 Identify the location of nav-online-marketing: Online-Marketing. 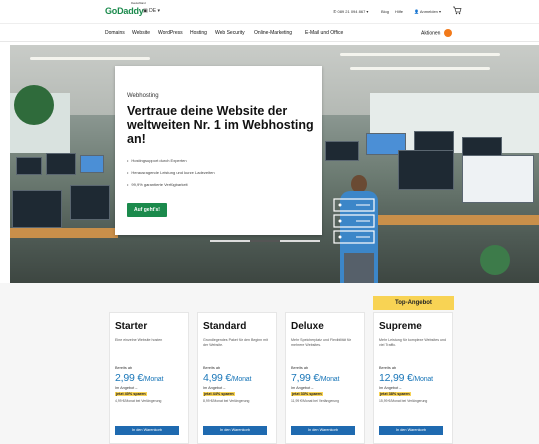
(273, 33).